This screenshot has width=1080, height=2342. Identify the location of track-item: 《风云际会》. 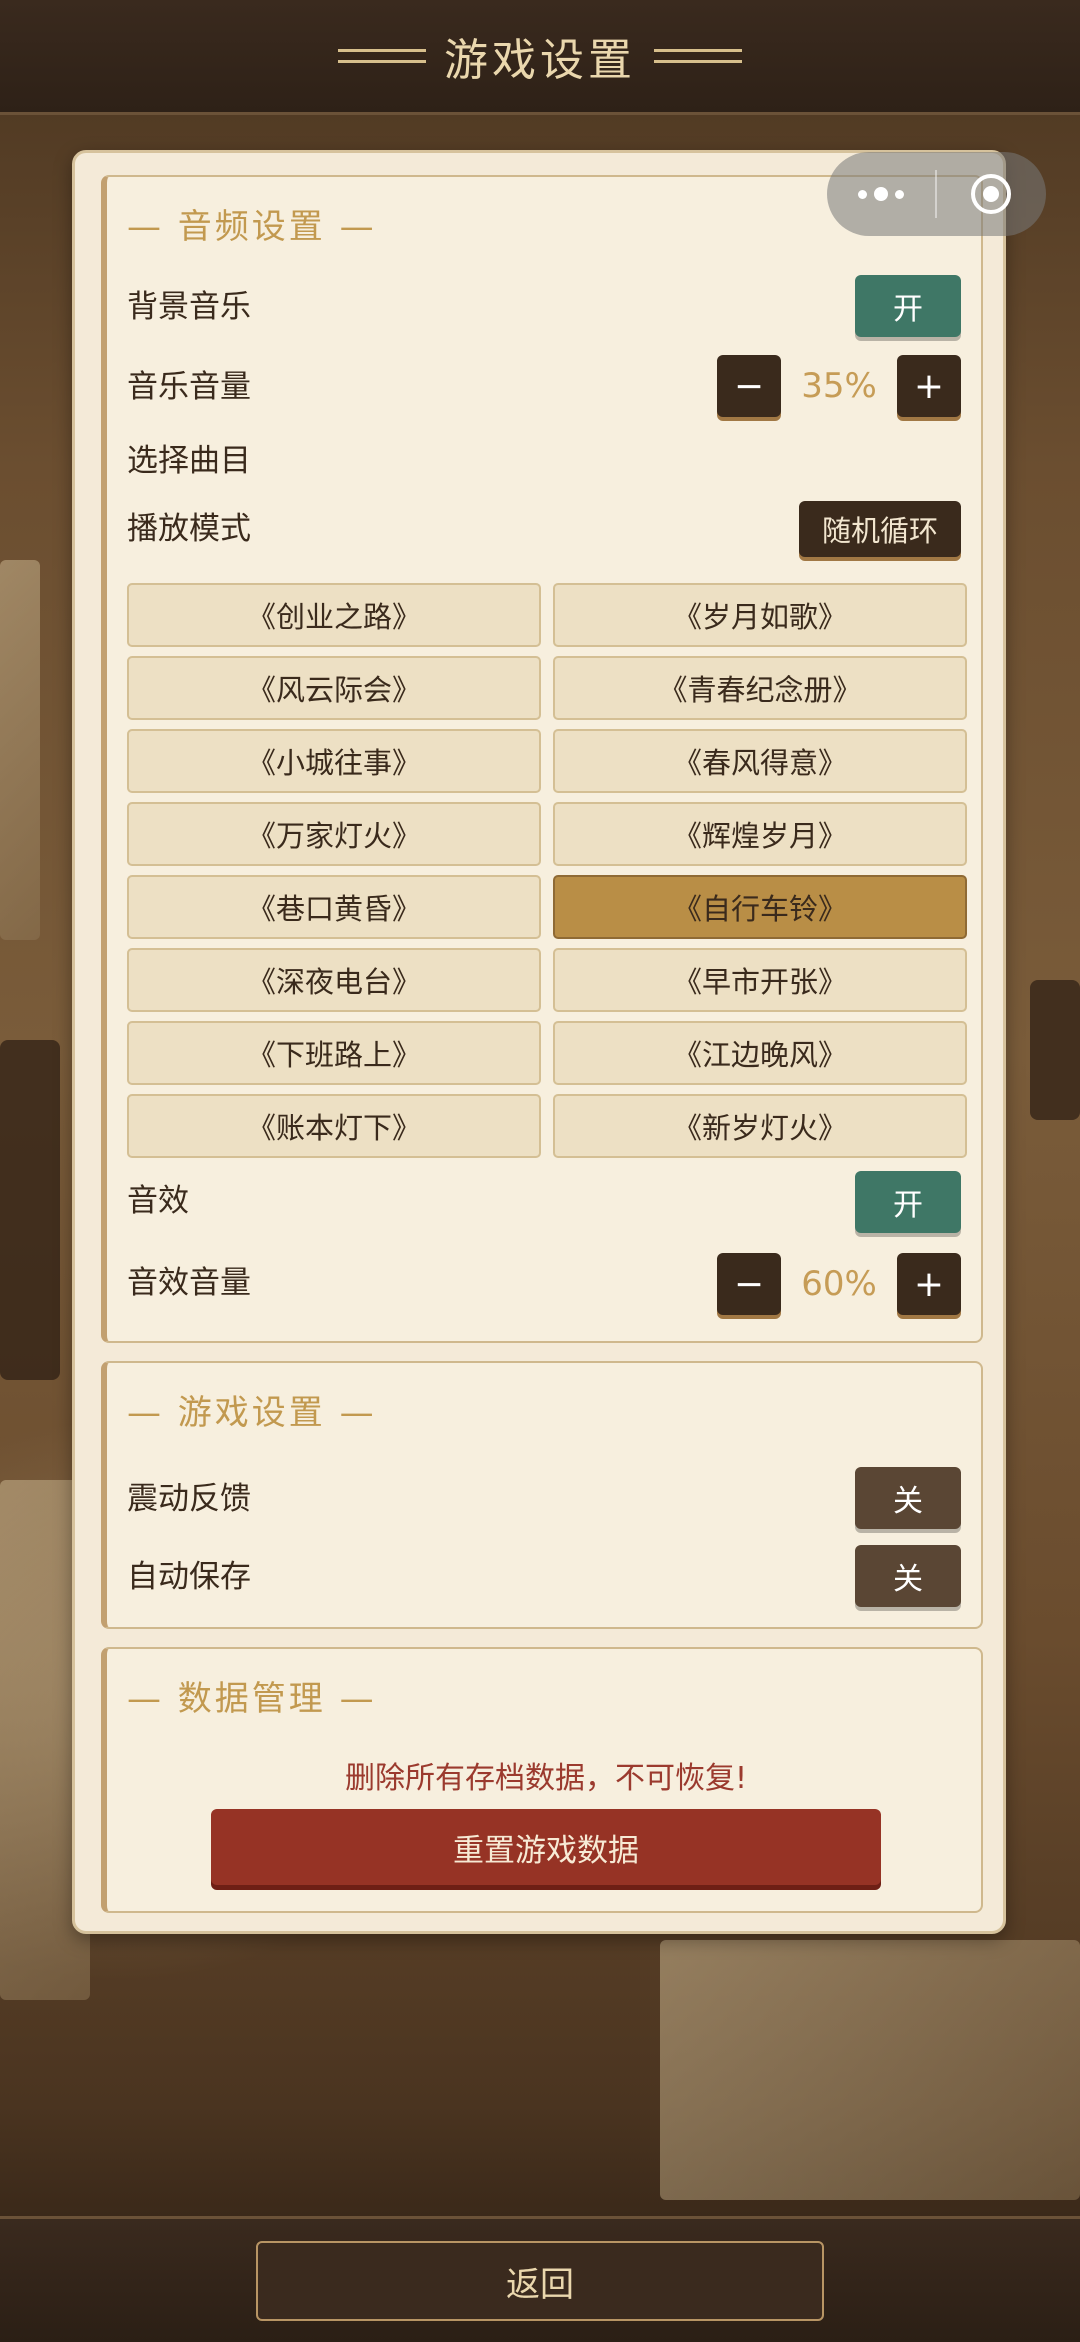
(334, 688).